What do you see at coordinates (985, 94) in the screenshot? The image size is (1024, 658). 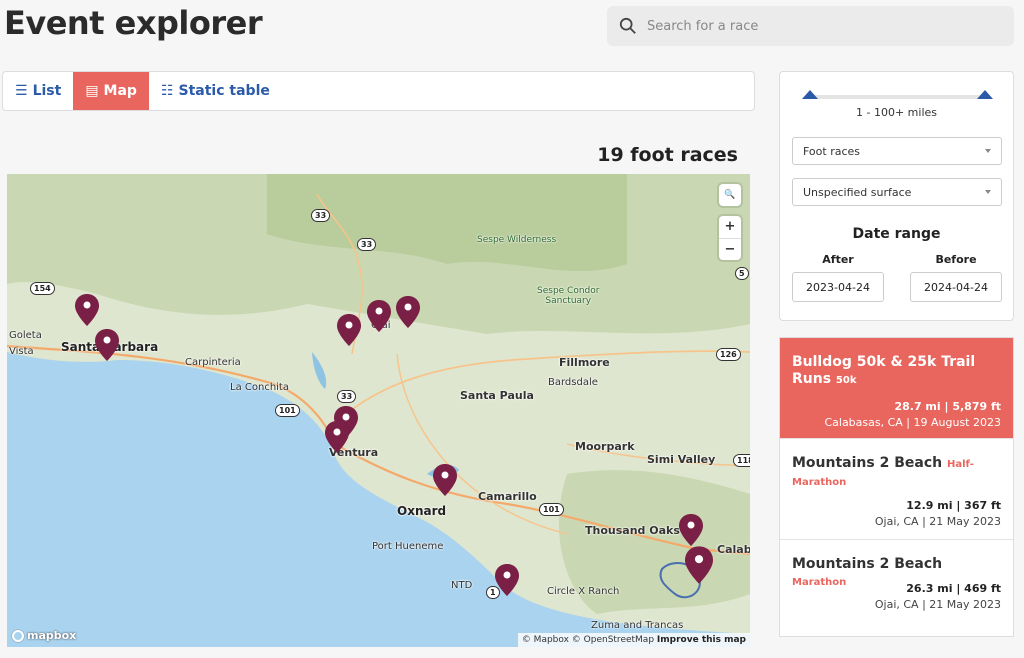 I see `distance-slider-max-handle` at bounding box center [985, 94].